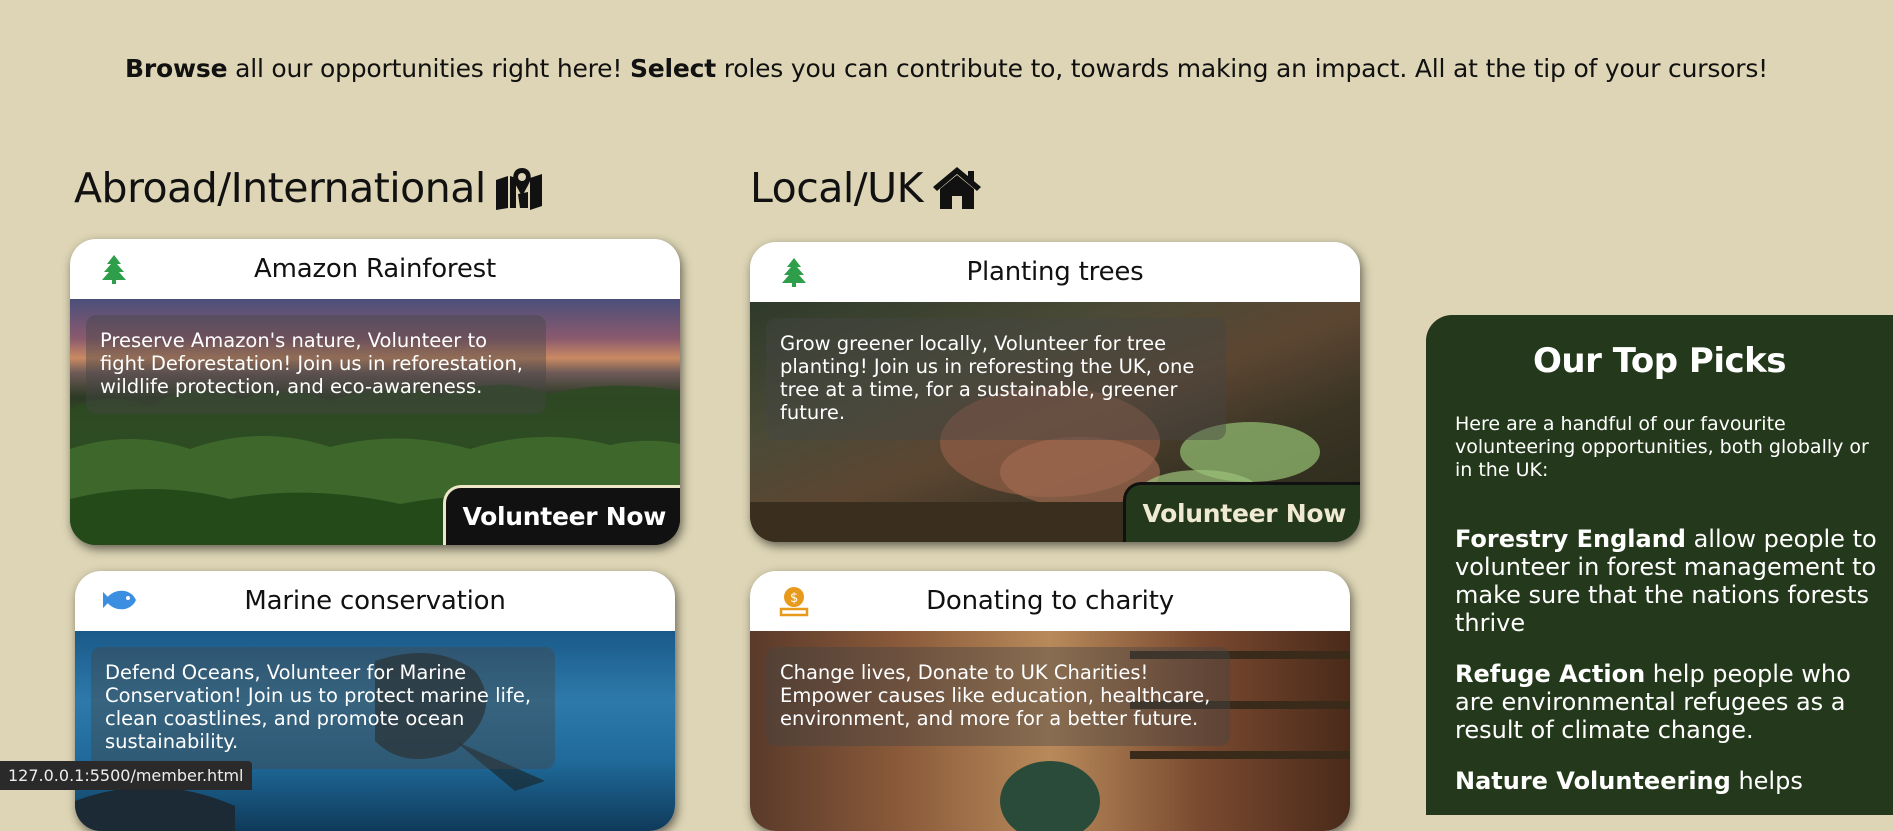 The height and width of the screenshot is (831, 1893). Describe the element at coordinates (1550, 674) in the screenshot. I see `top-pick-name: Refuge Action` at that location.